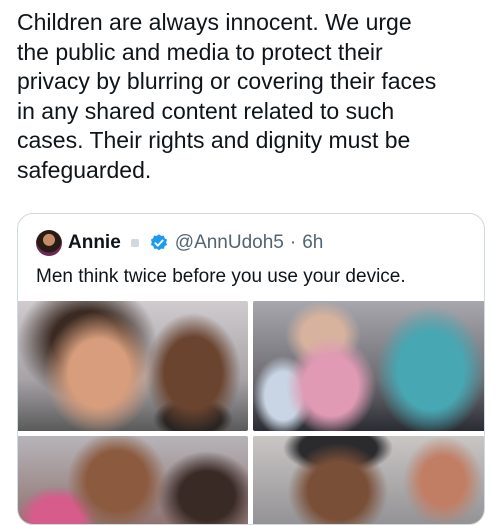 The height and width of the screenshot is (525, 500). What do you see at coordinates (229, 243) in the screenshot?
I see `author-handle: @AnnUdoh5` at bounding box center [229, 243].